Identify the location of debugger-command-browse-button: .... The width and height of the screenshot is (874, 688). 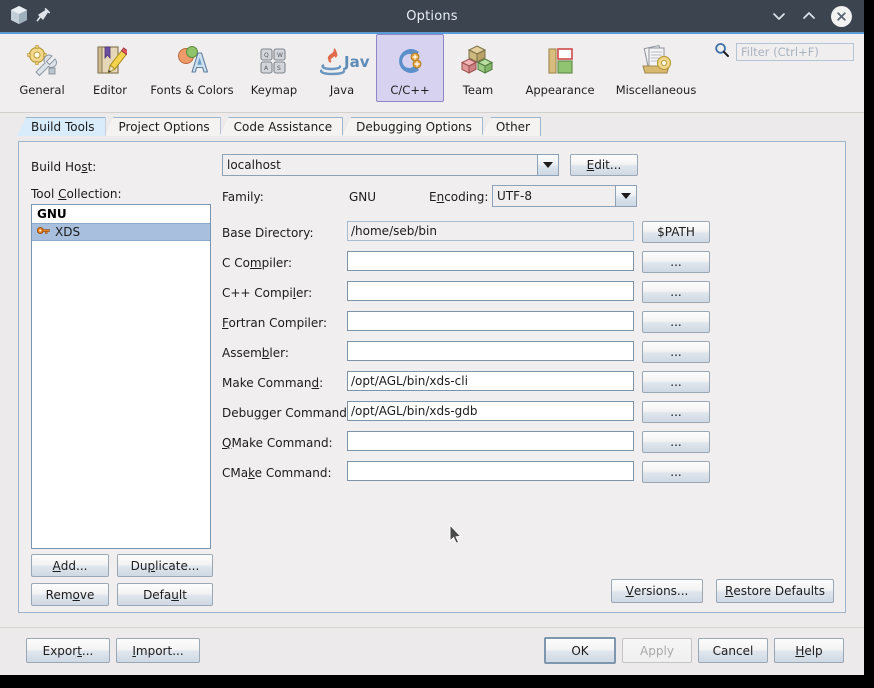
(676, 412).